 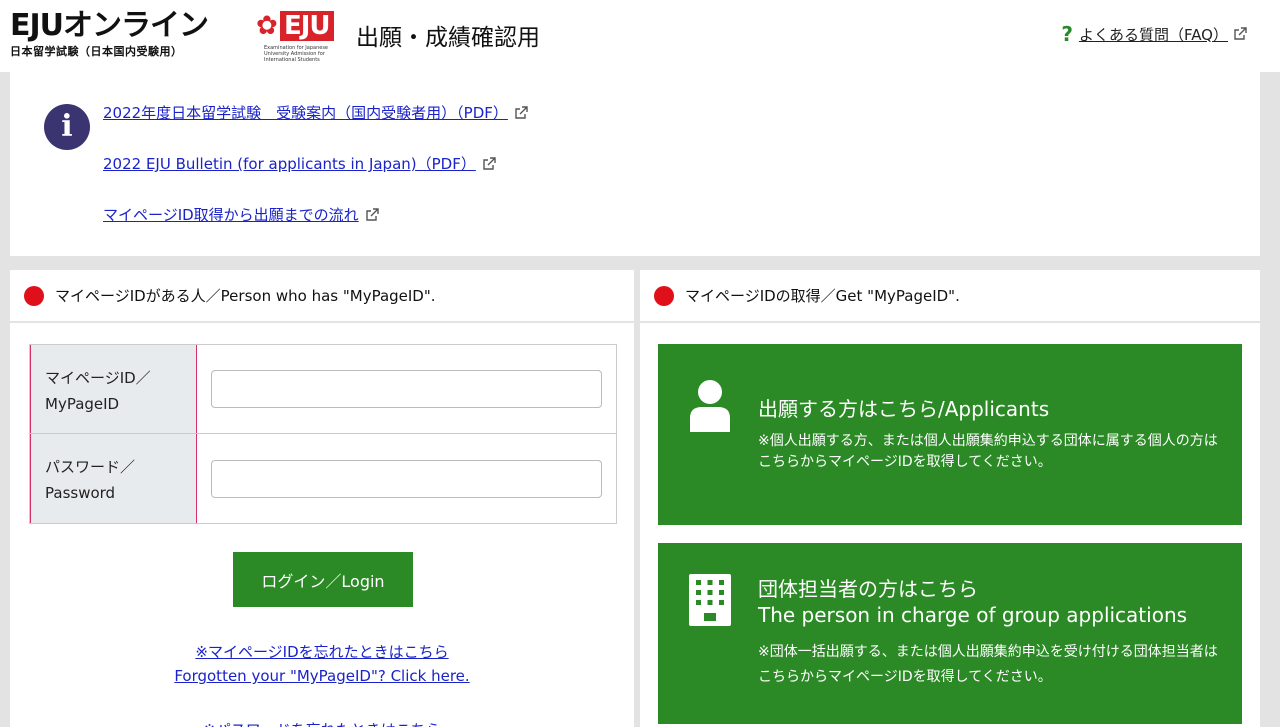 I want to click on password-input, so click(x=406, y=478).